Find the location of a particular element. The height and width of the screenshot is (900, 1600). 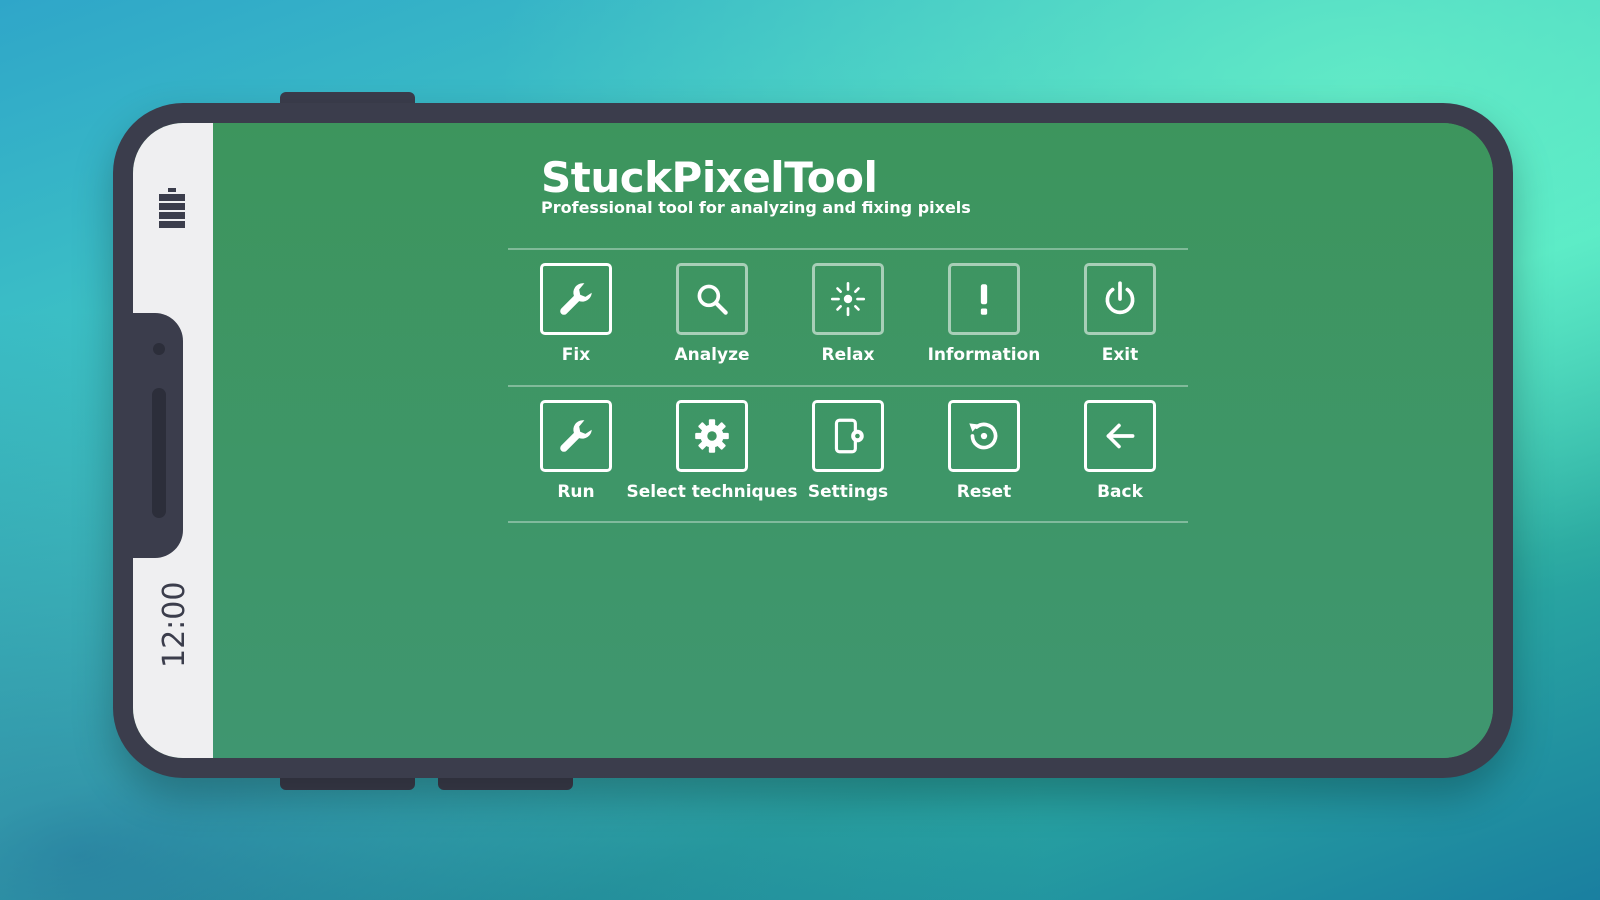

select-techniques-button: Select techniques is located at coordinates (712, 448).